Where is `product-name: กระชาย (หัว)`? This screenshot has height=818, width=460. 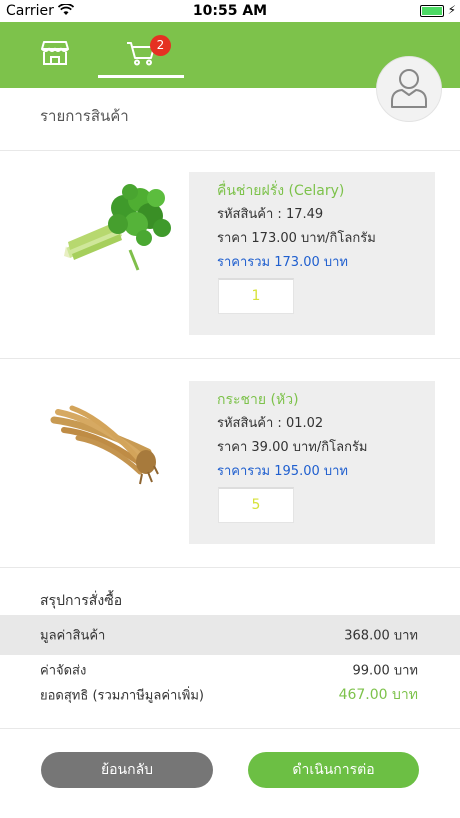 product-name: กระชาย (หัว) is located at coordinates (326, 400).